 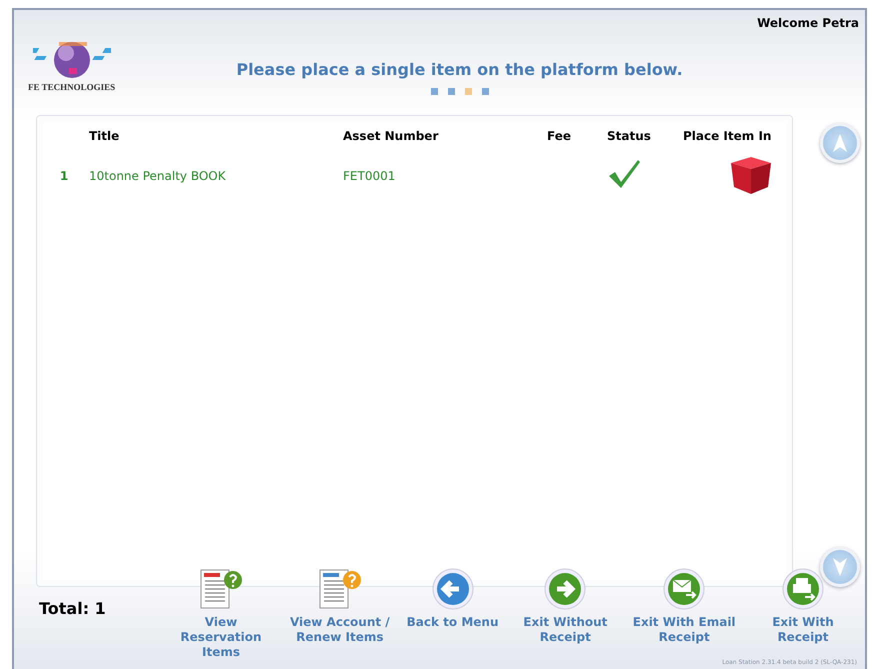 What do you see at coordinates (559, 136) in the screenshot?
I see `column-header: Fee` at bounding box center [559, 136].